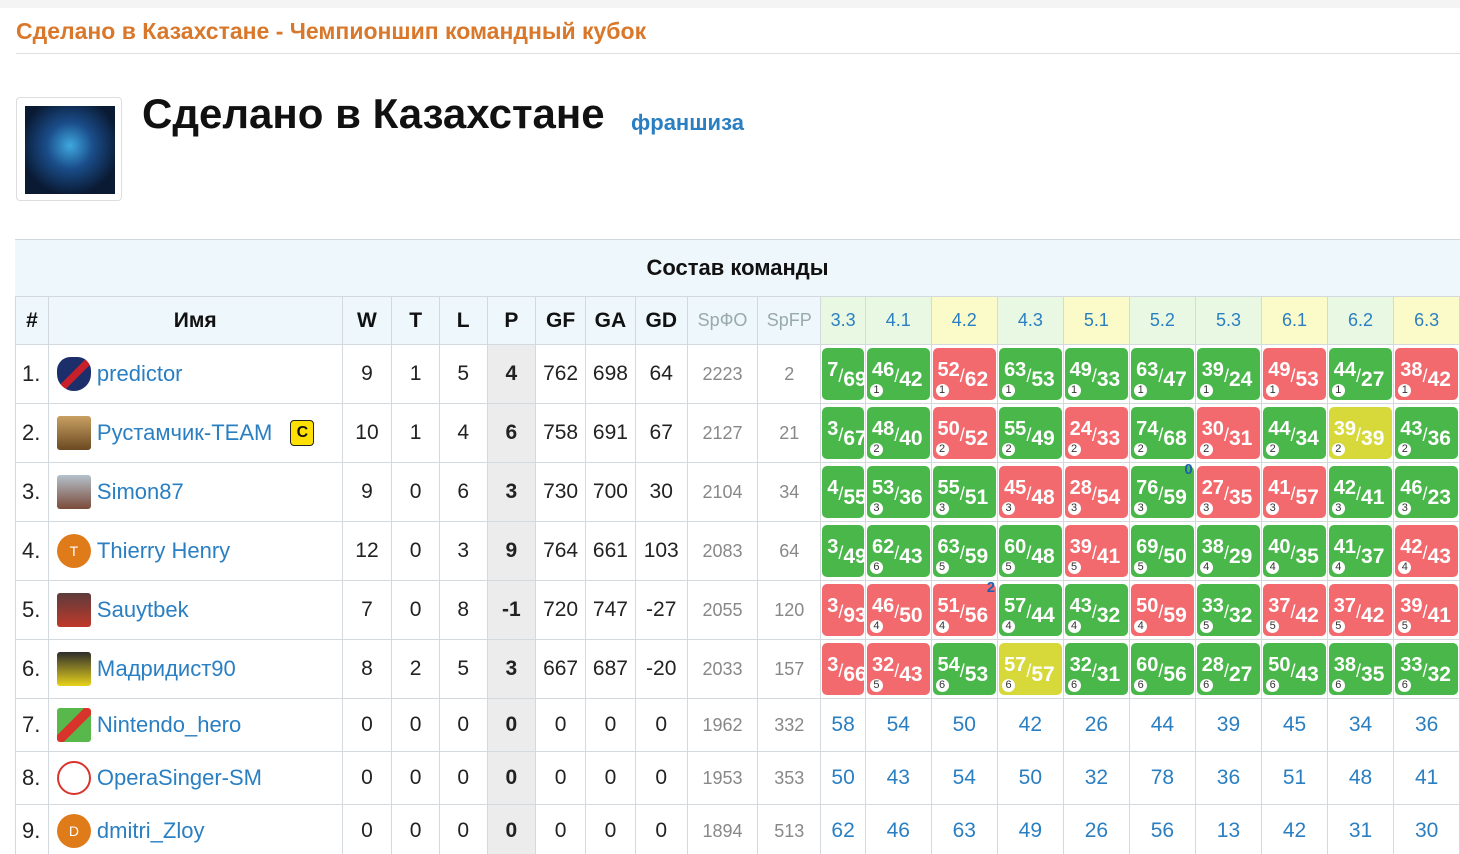 This screenshot has width=1460, height=854. What do you see at coordinates (143, 610) in the screenshot?
I see `player-name-link: Sauytbek` at bounding box center [143, 610].